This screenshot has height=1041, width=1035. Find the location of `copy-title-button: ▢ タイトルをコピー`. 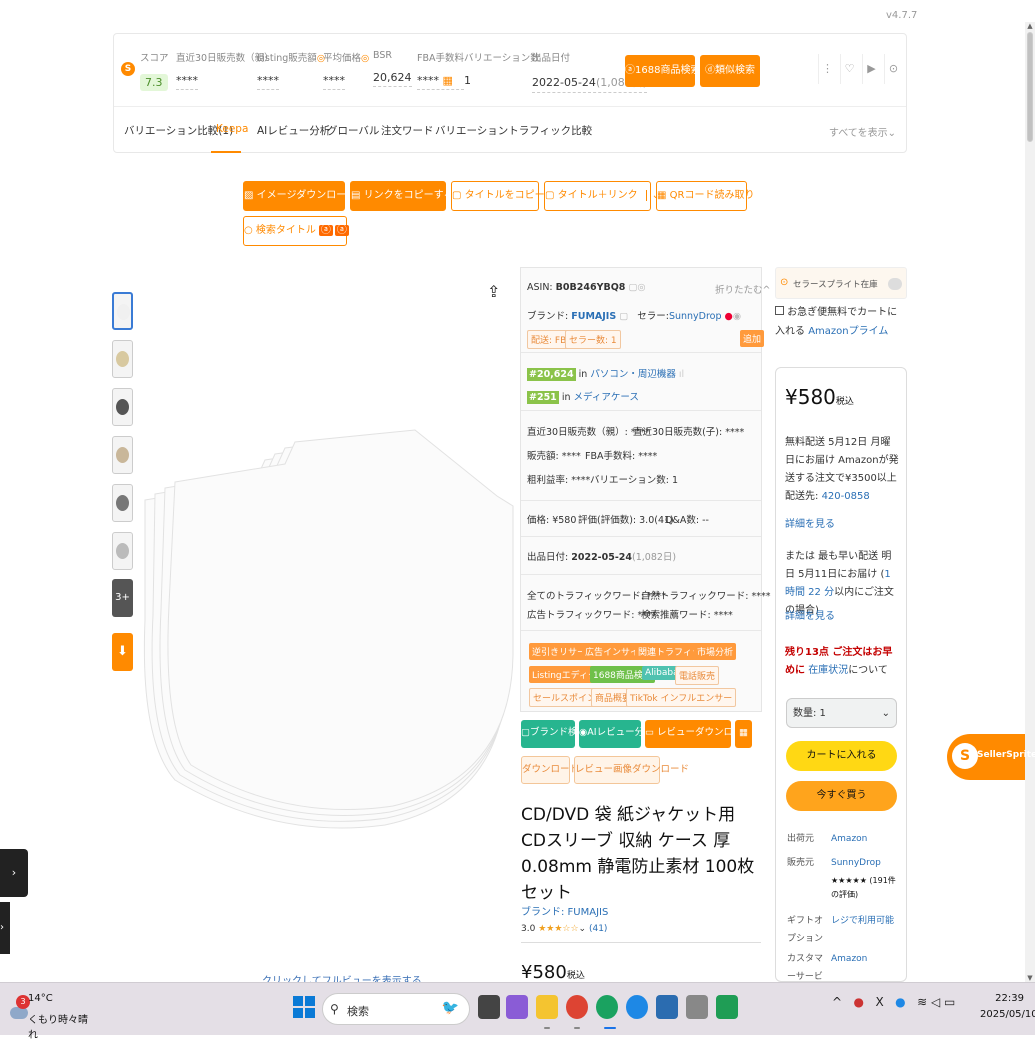

copy-title-button: ▢ タイトルをコピー is located at coordinates (498, 196).